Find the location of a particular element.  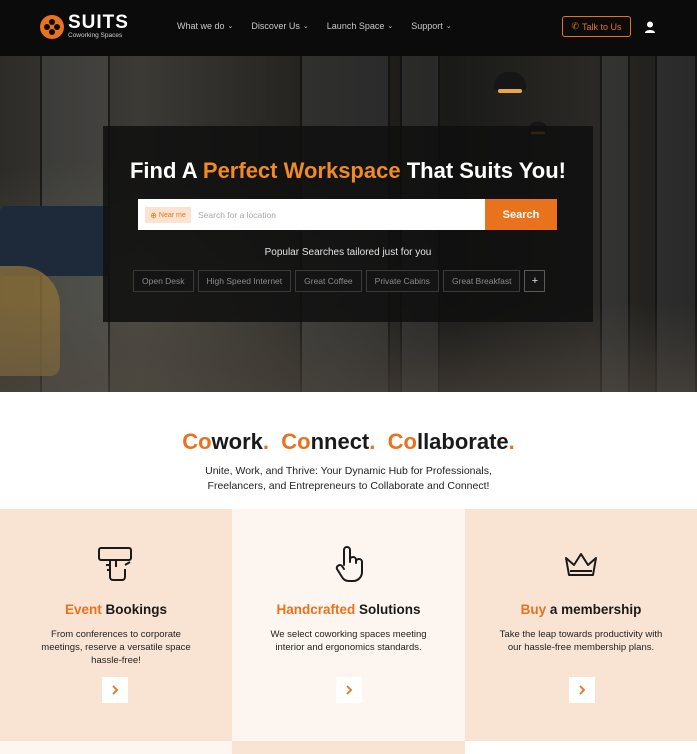

menu-item-what-we-do: What we do ⌄ is located at coordinates (205, 26).